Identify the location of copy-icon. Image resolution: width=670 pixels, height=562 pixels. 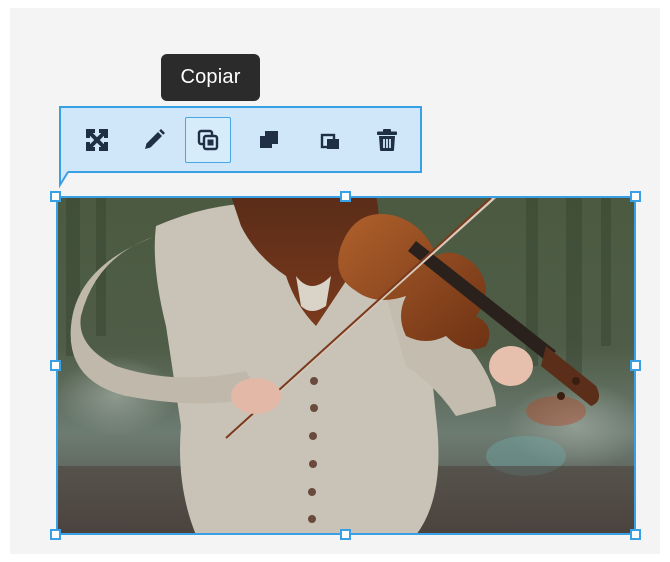
(208, 140).